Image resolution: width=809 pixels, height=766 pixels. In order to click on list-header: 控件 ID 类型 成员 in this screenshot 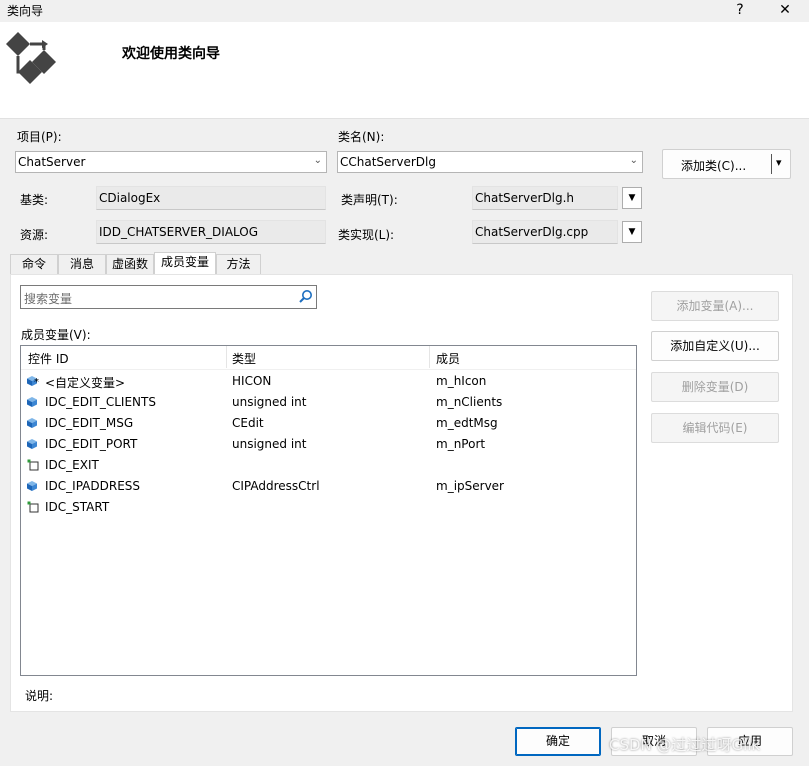, I will do `click(328, 358)`.